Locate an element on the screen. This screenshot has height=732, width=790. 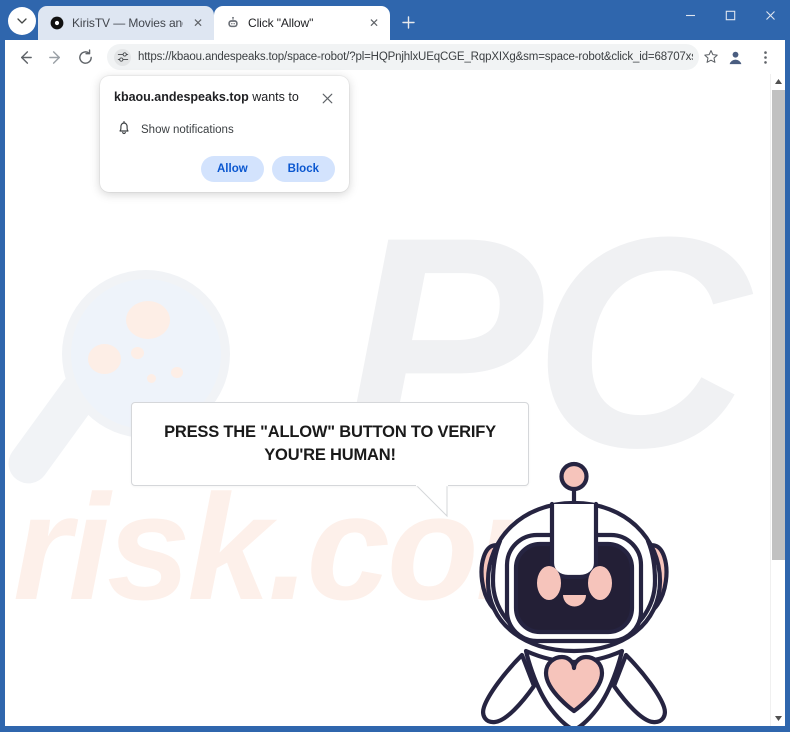
allow-button: Allow is located at coordinates (232, 169).